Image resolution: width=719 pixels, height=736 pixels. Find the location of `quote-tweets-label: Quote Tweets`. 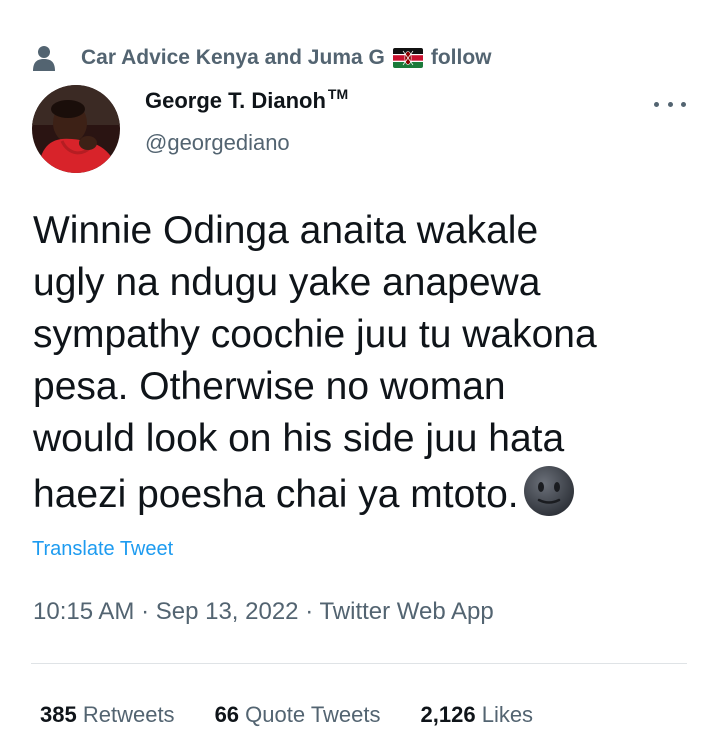

quote-tweets-label: Quote Tweets is located at coordinates (313, 714).